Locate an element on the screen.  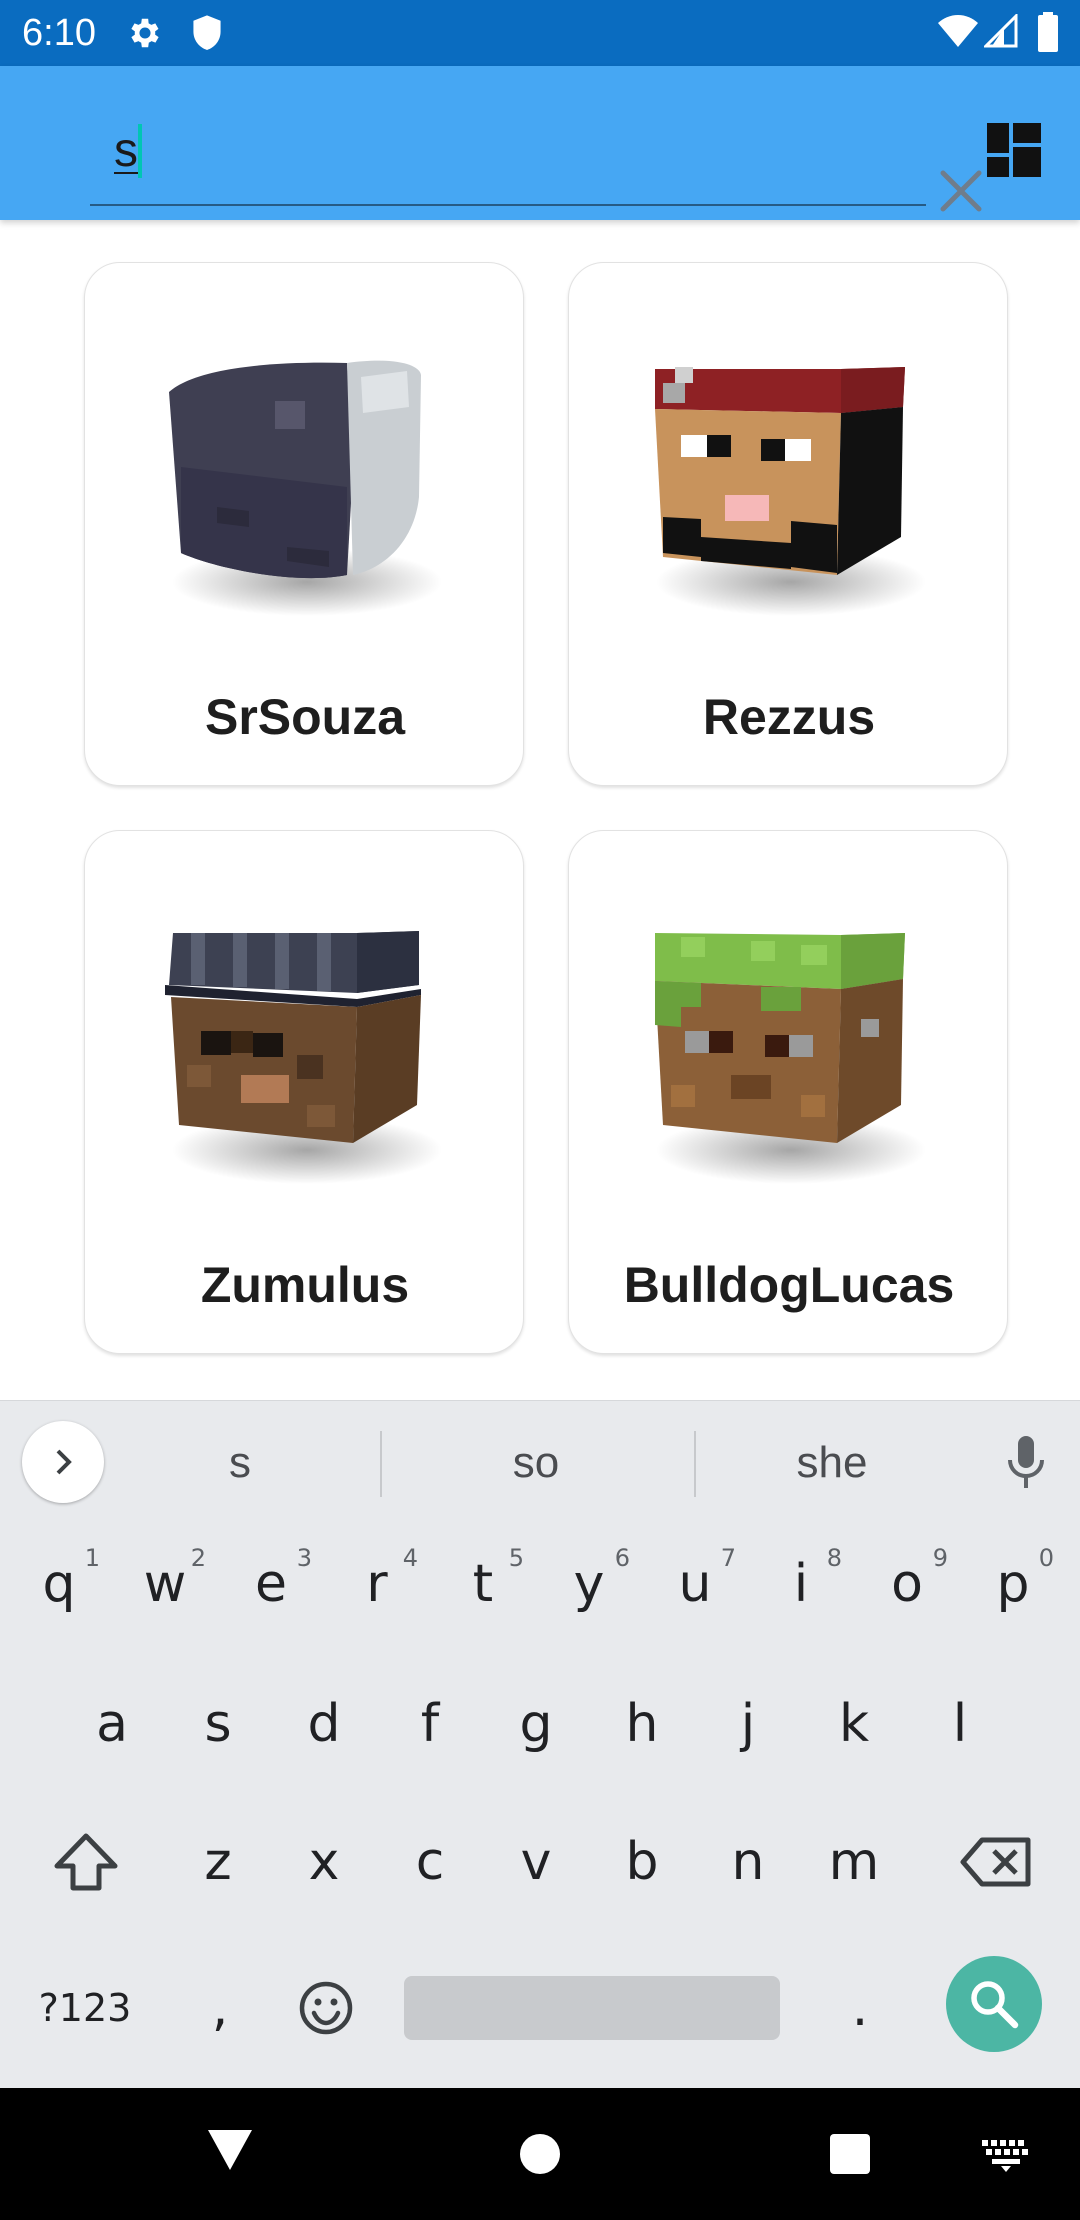
grid-layout-button is located at coordinates (1014, 150).